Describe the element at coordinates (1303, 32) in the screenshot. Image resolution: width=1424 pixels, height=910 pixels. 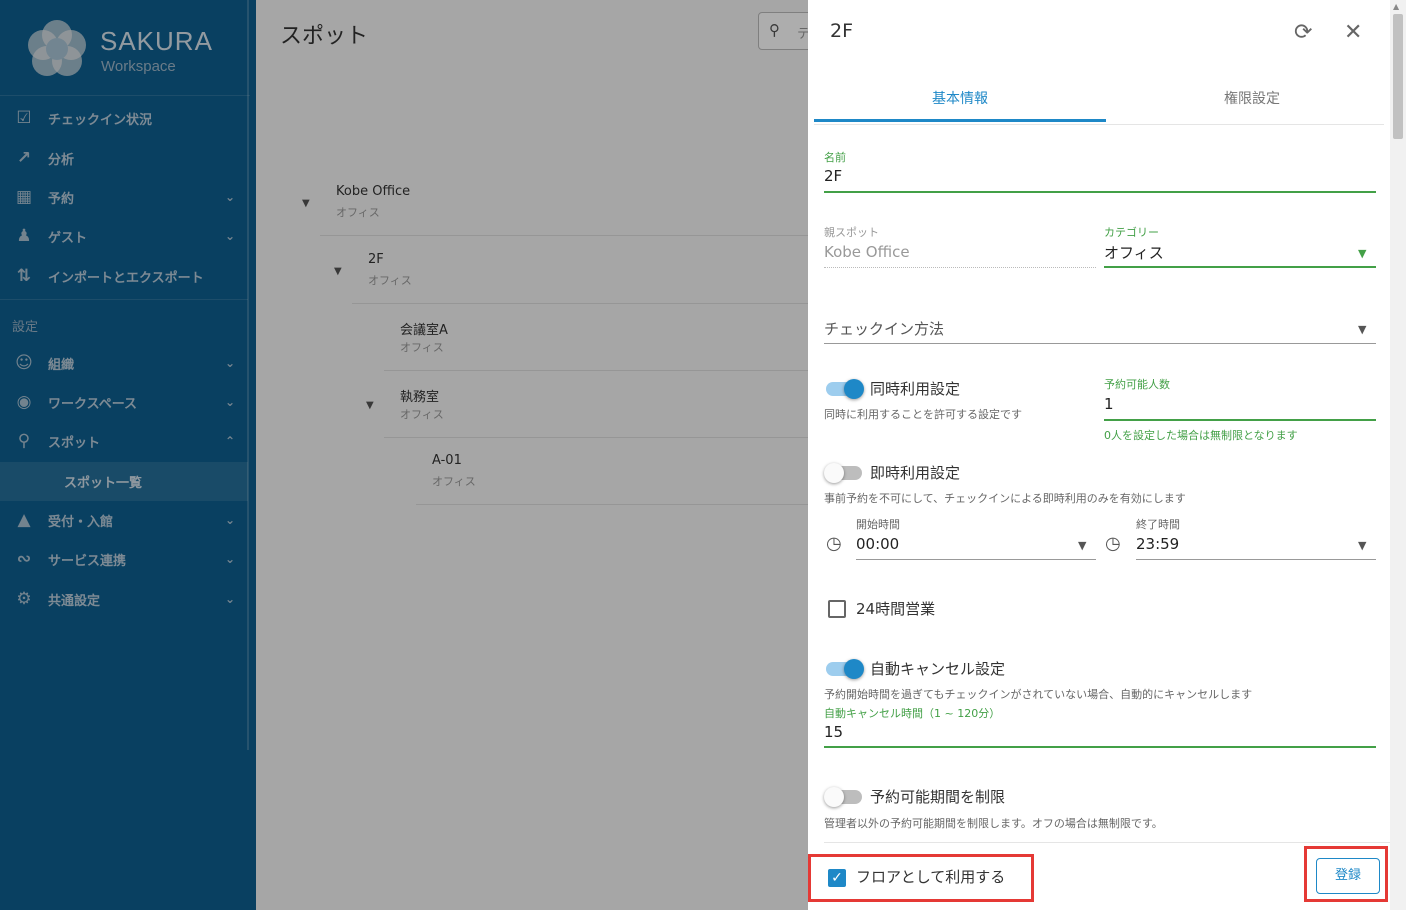
I see `refresh-icon: ⟳` at that location.